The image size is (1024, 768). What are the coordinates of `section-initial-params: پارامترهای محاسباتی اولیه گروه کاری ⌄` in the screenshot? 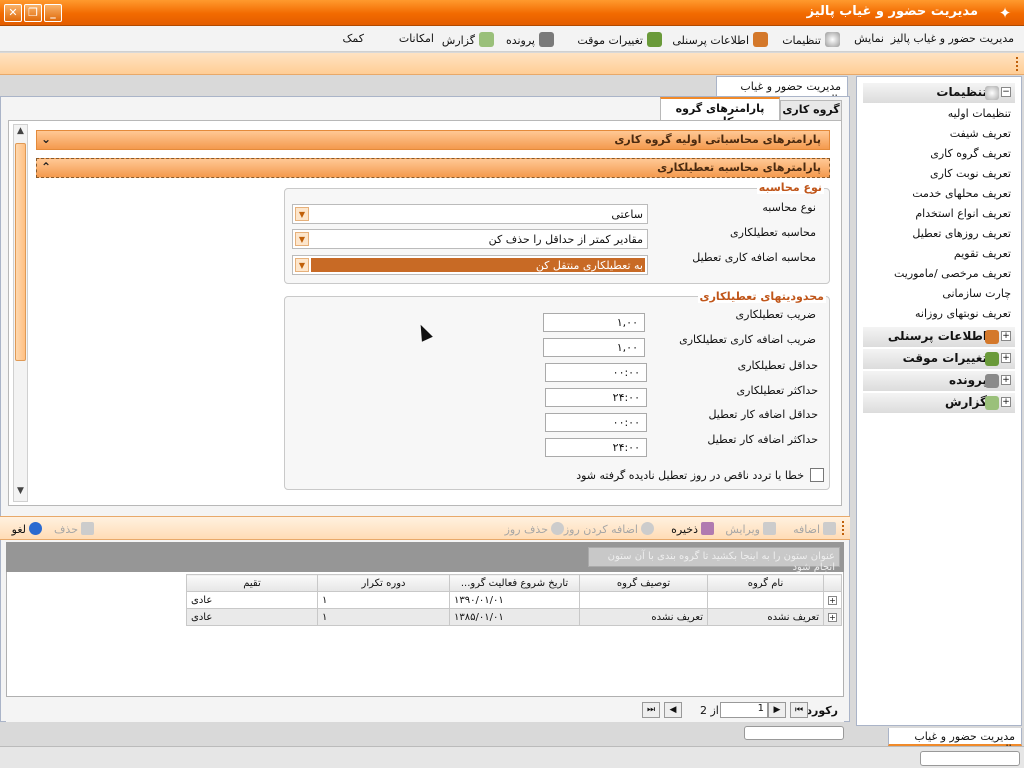 It's located at (433, 140).